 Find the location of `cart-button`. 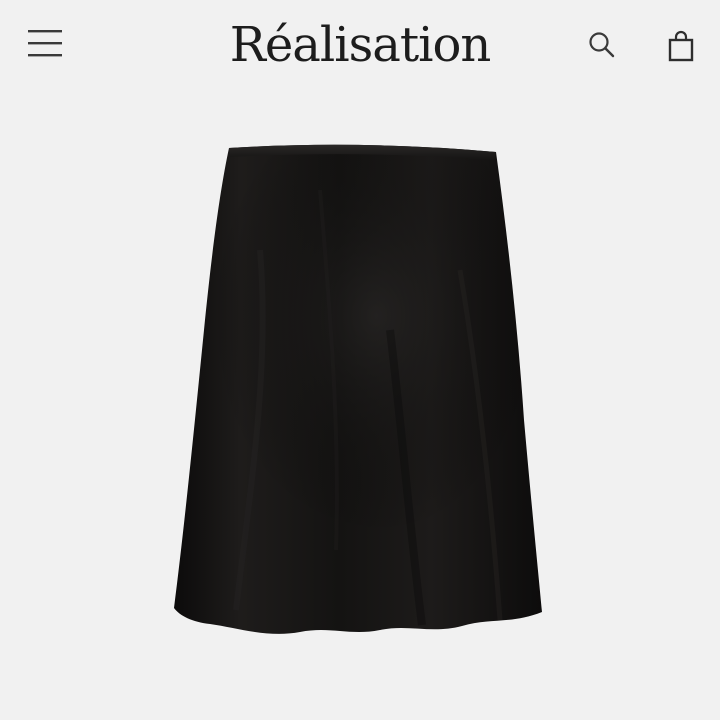

cart-button is located at coordinates (681, 46).